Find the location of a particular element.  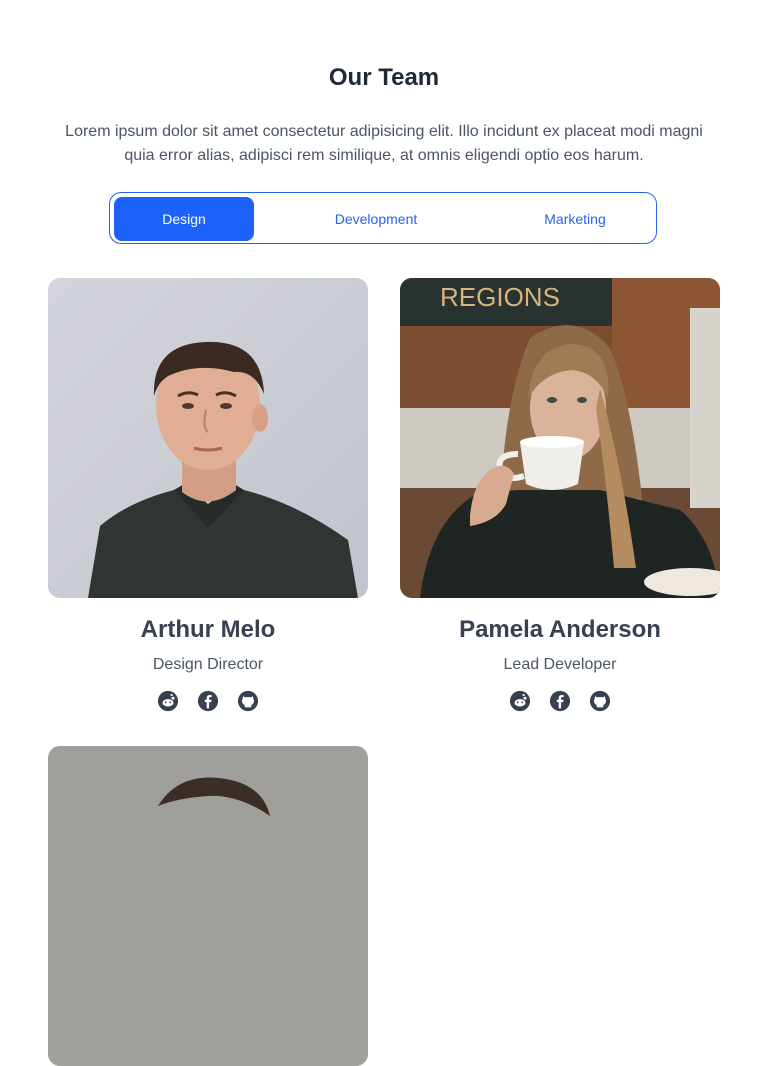

member-photo: REGIONS is located at coordinates (560, 438).